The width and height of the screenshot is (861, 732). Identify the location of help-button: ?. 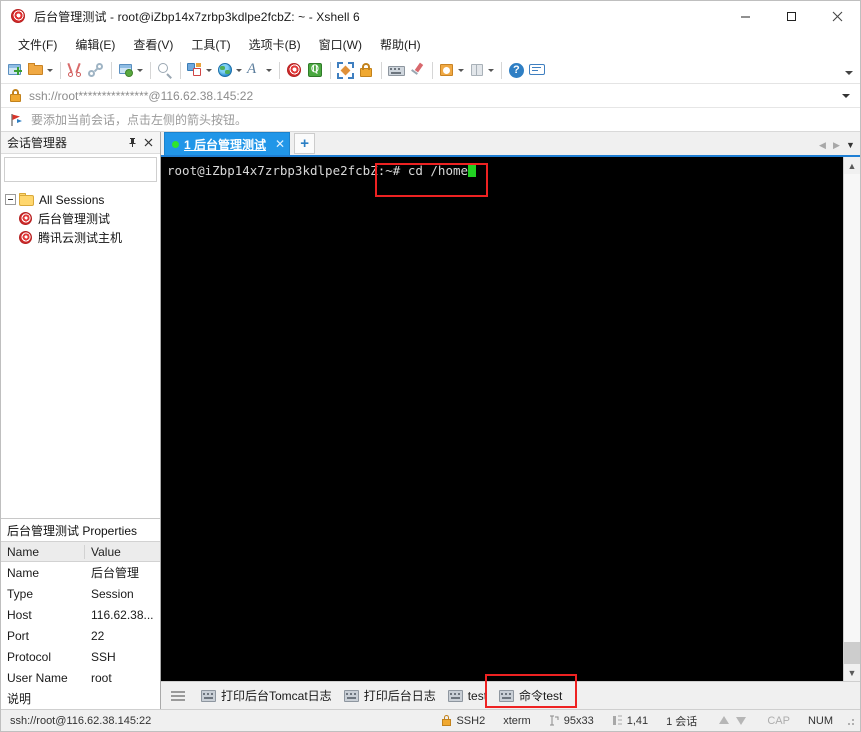
(516, 70).